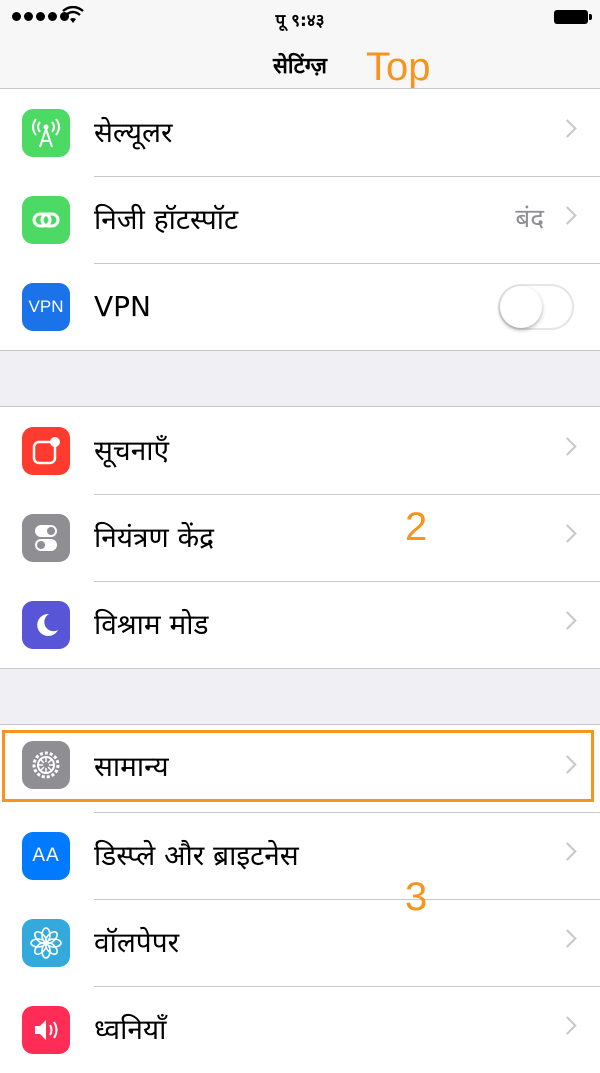  I want to click on annotation-top: Top, so click(398, 67).